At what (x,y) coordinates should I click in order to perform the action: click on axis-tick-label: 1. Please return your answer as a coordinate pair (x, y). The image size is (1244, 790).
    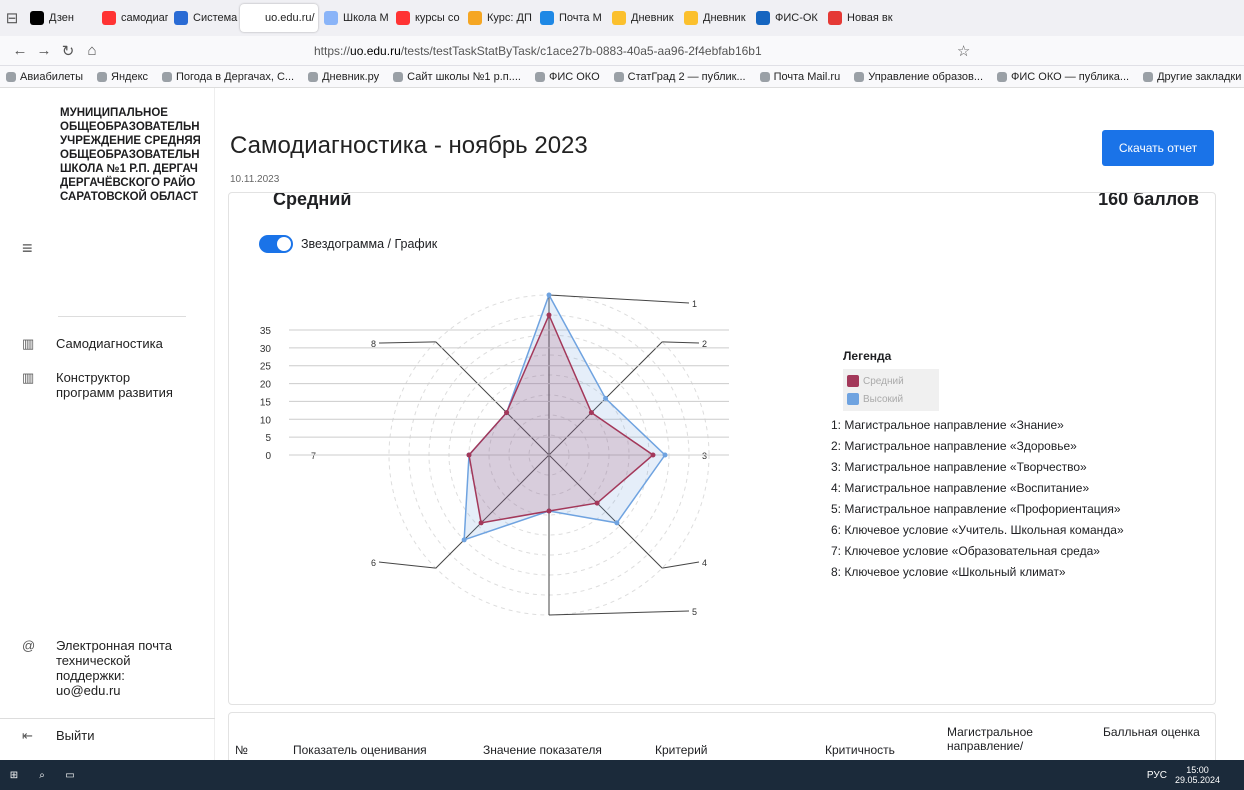
    Looking at the image, I should click on (694, 304).